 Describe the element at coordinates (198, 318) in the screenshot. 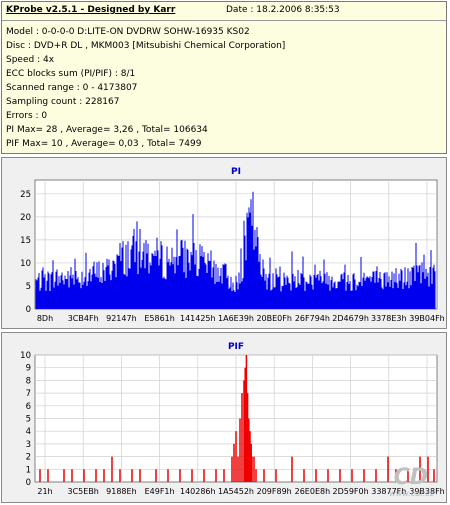

I see `pi-x-tick-label: 141425h` at that location.